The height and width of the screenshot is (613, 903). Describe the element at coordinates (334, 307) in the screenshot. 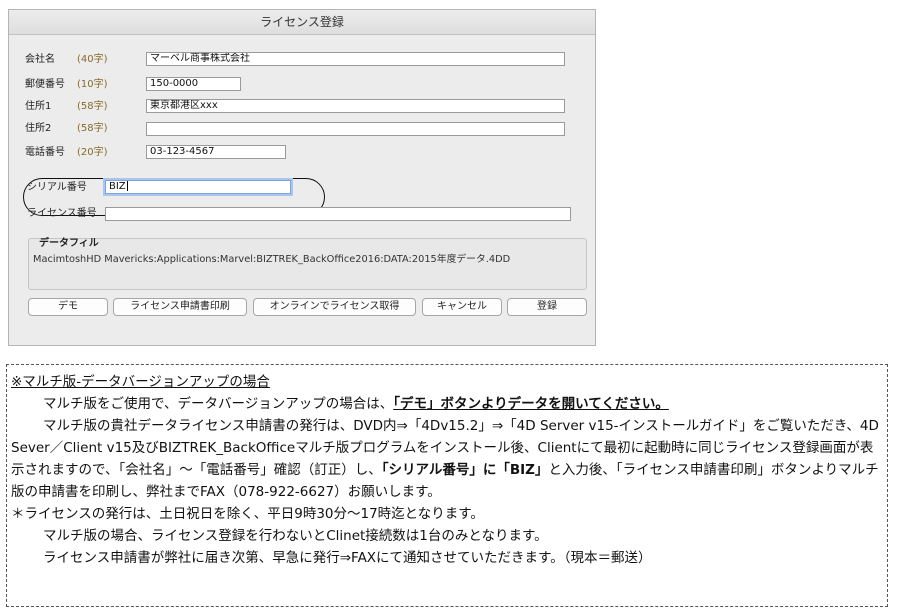

I see `online-license-button: オンラインでライセンス取得` at that location.